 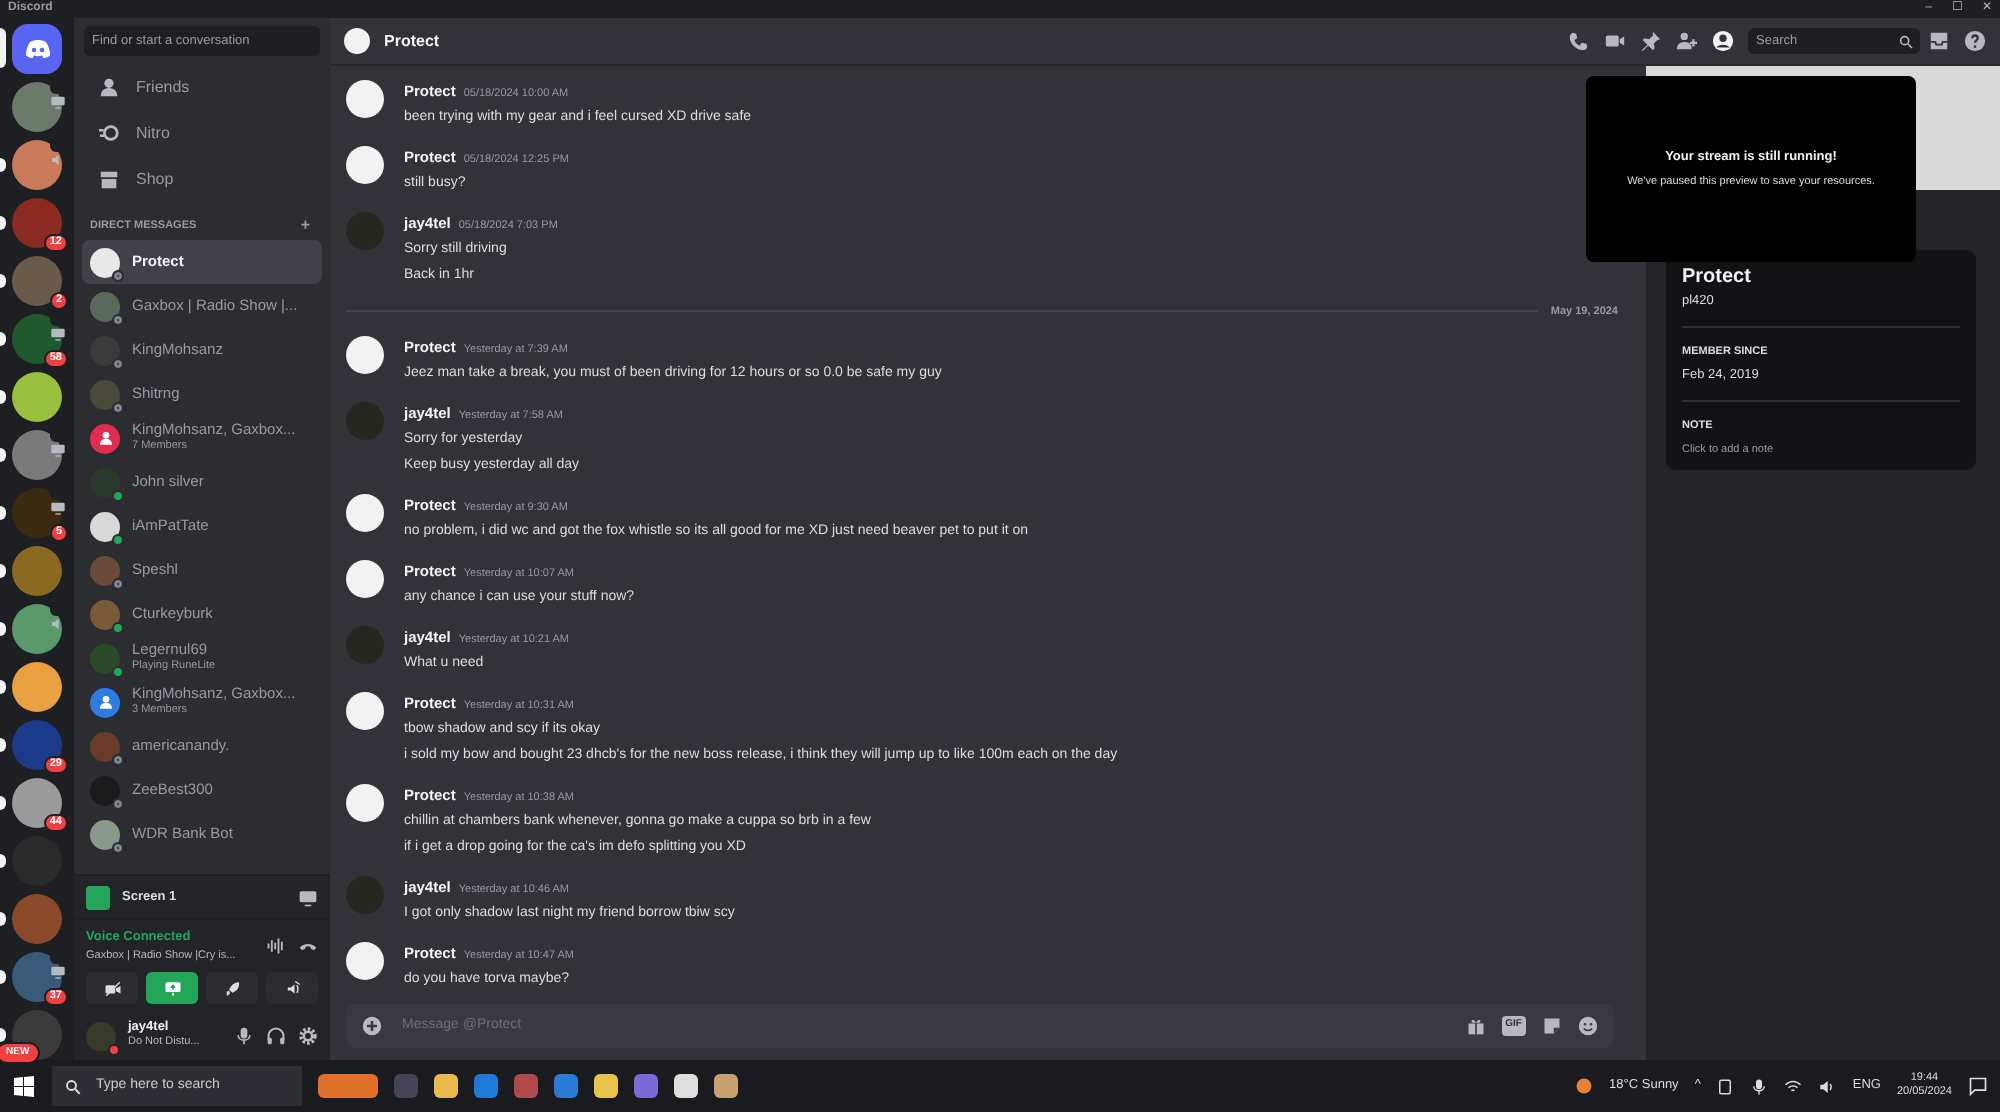 What do you see at coordinates (1588, 1026) in the screenshot?
I see `emoji-icon` at bounding box center [1588, 1026].